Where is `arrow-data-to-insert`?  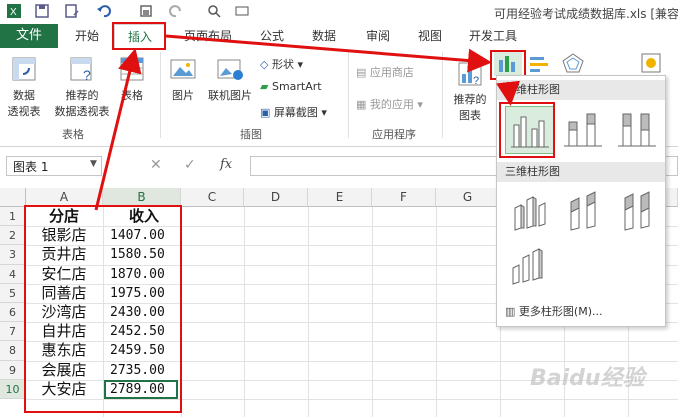 arrow-data-to-insert is located at coordinates (118, 129).